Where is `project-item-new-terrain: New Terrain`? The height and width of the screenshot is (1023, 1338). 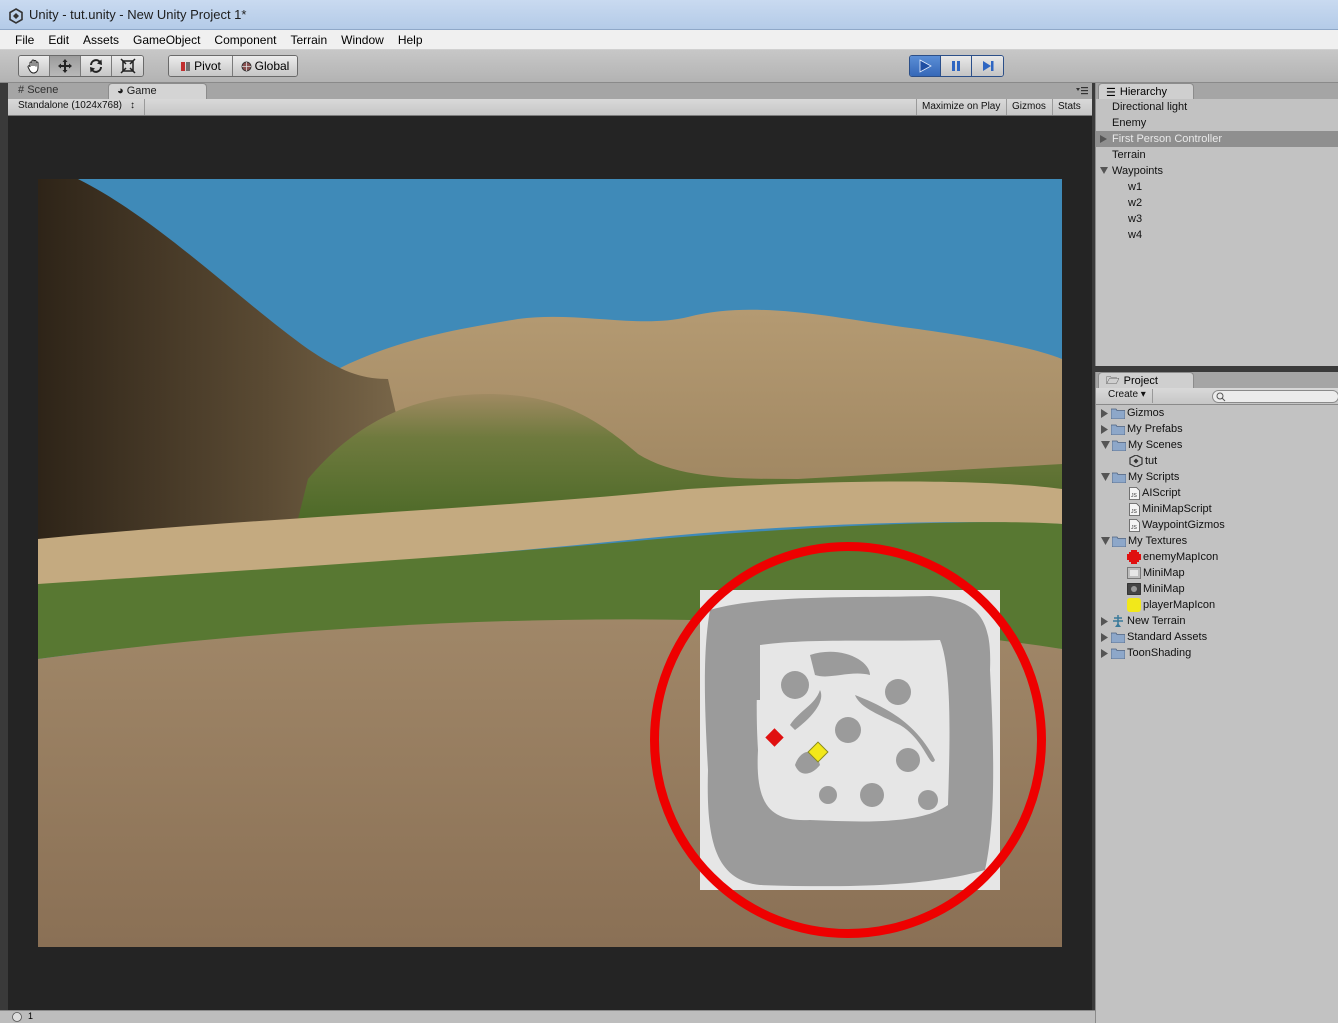
project-item-new-terrain: New Terrain is located at coordinates (1217, 621).